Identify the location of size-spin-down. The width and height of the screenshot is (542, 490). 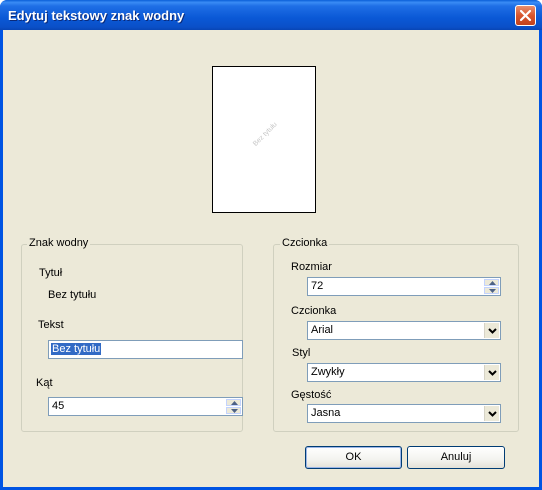
(491, 290).